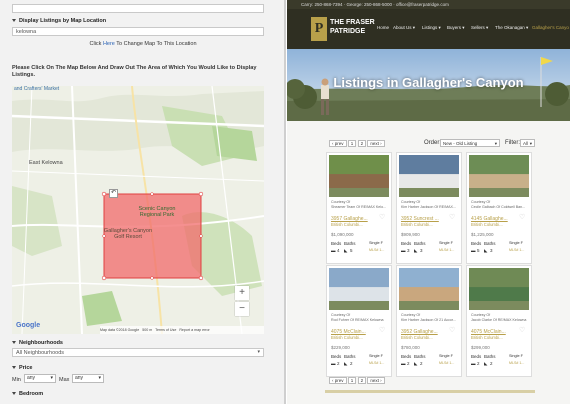  Describe the element at coordinates (319, 29) in the screenshot. I see `logo-icon: P` at that location.